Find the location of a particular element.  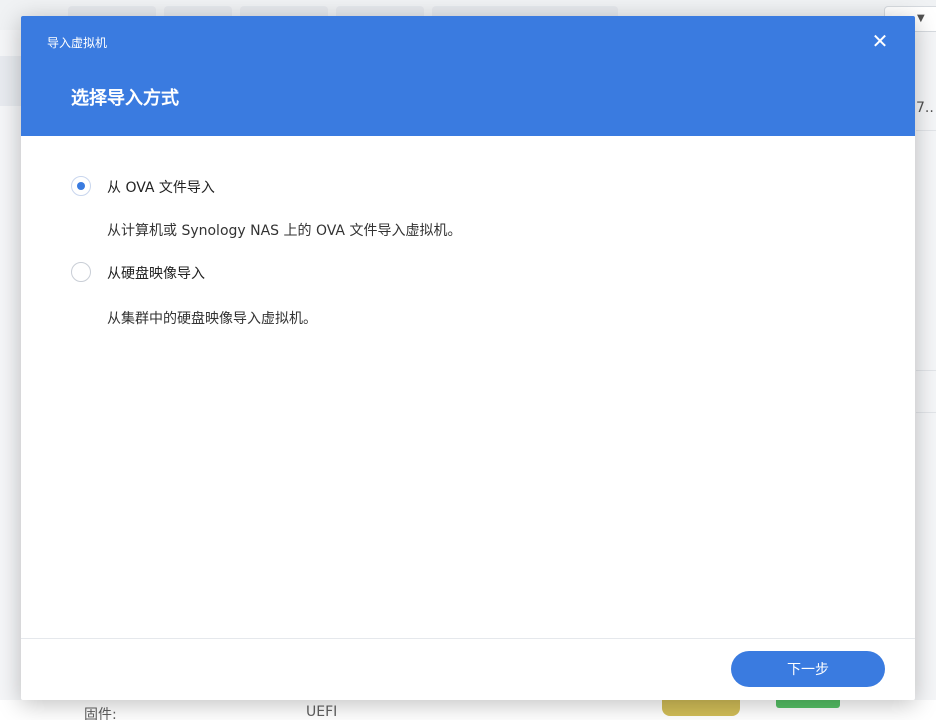

radio-option-disk-image-description: 从集群中的硬盘映像导入虚拟机。 is located at coordinates (212, 319).